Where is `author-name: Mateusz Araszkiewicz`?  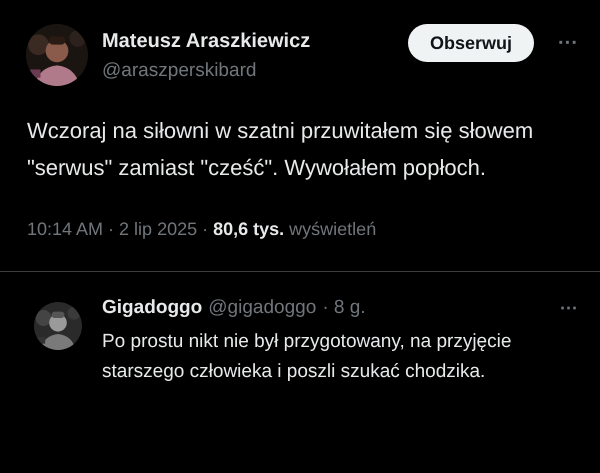
author-name: Mateusz Araszkiewicz is located at coordinates (206, 41).